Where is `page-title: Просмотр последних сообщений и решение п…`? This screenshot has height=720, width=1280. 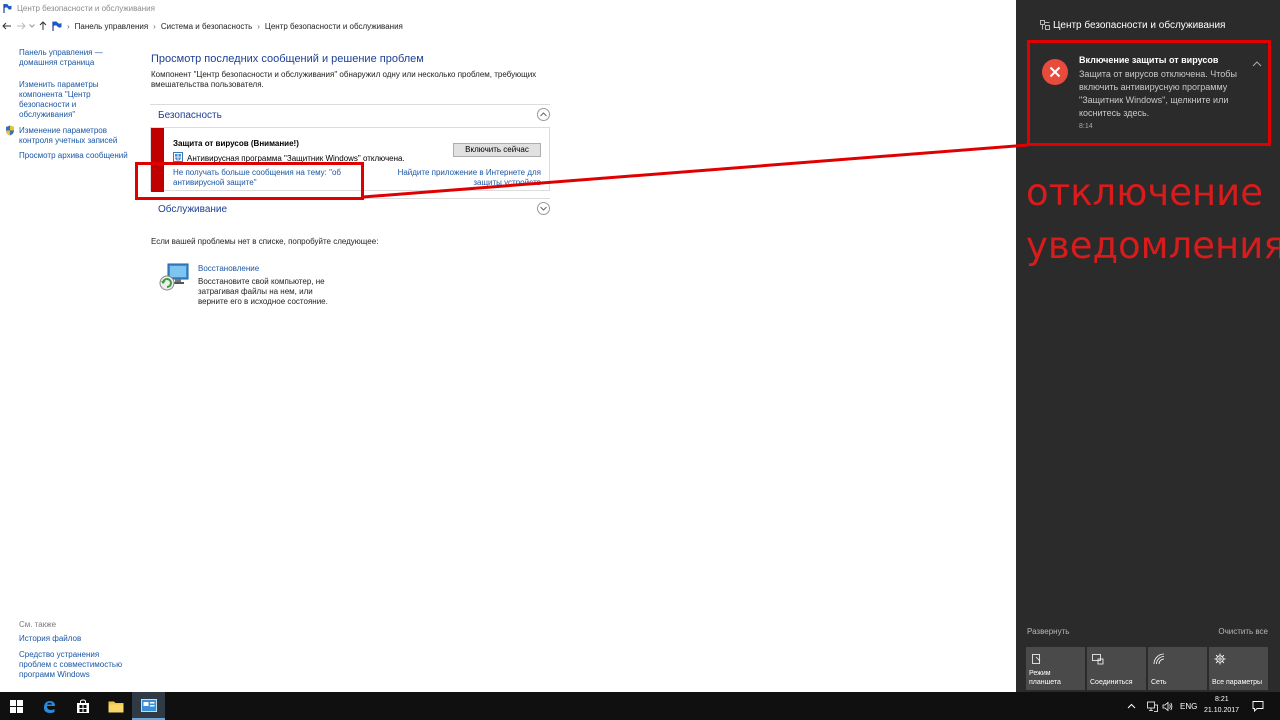 page-title: Просмотр последних сообщений и решение п… is located at coordinates (287, 59).